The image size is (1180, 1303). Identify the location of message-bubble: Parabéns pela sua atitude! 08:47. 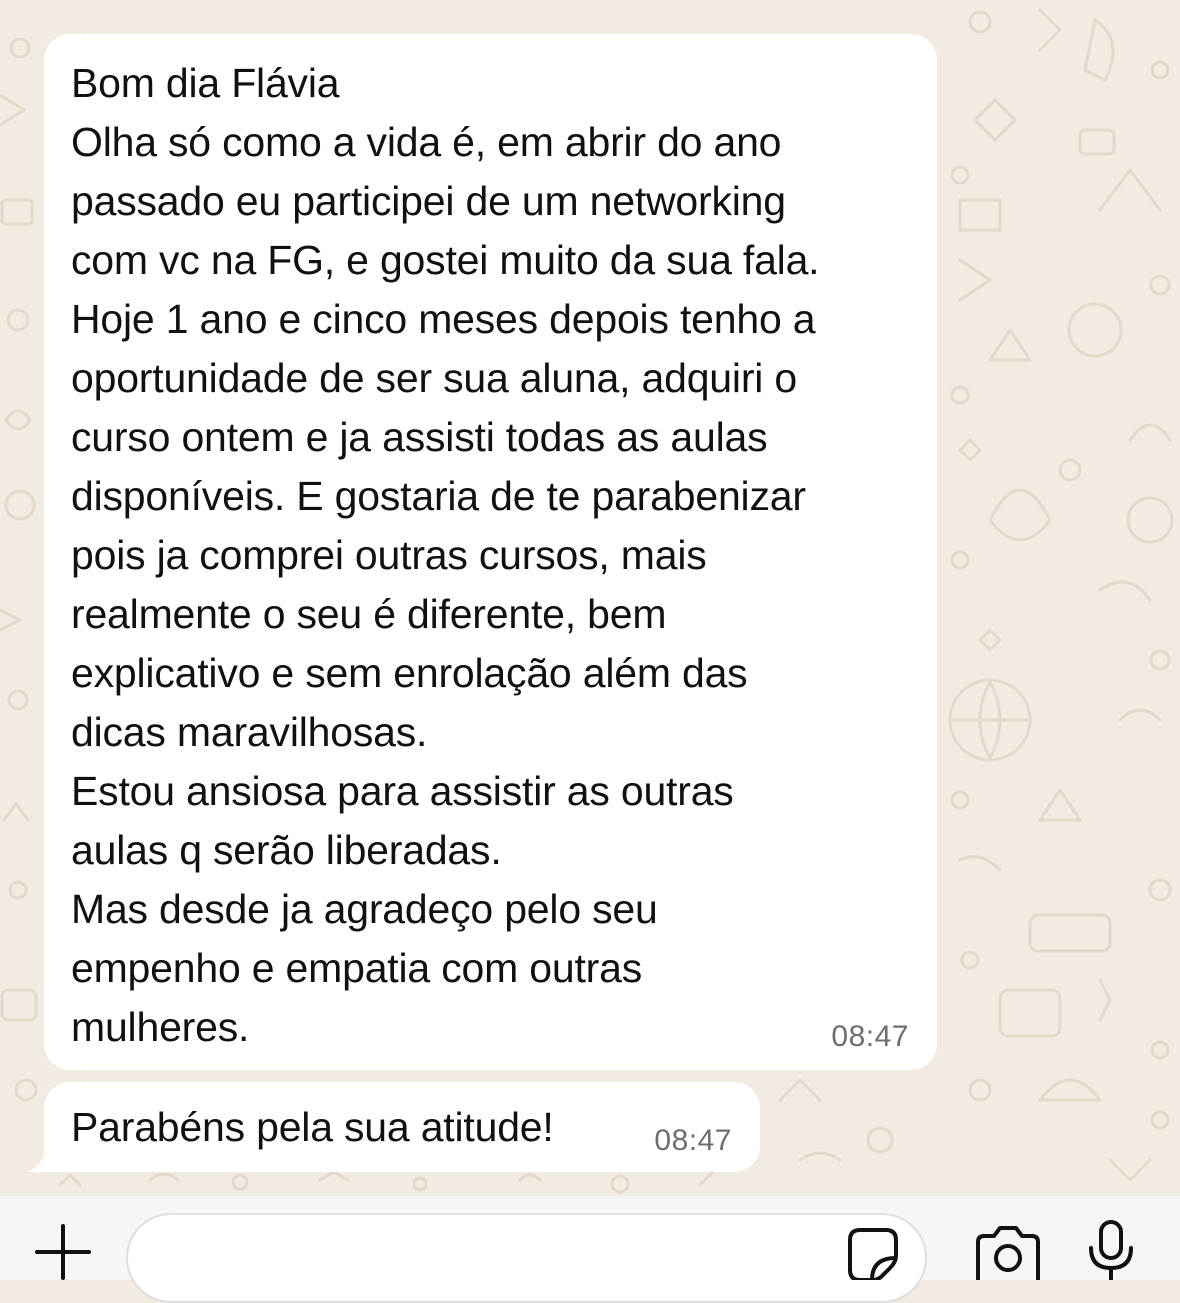
(402, 1127).